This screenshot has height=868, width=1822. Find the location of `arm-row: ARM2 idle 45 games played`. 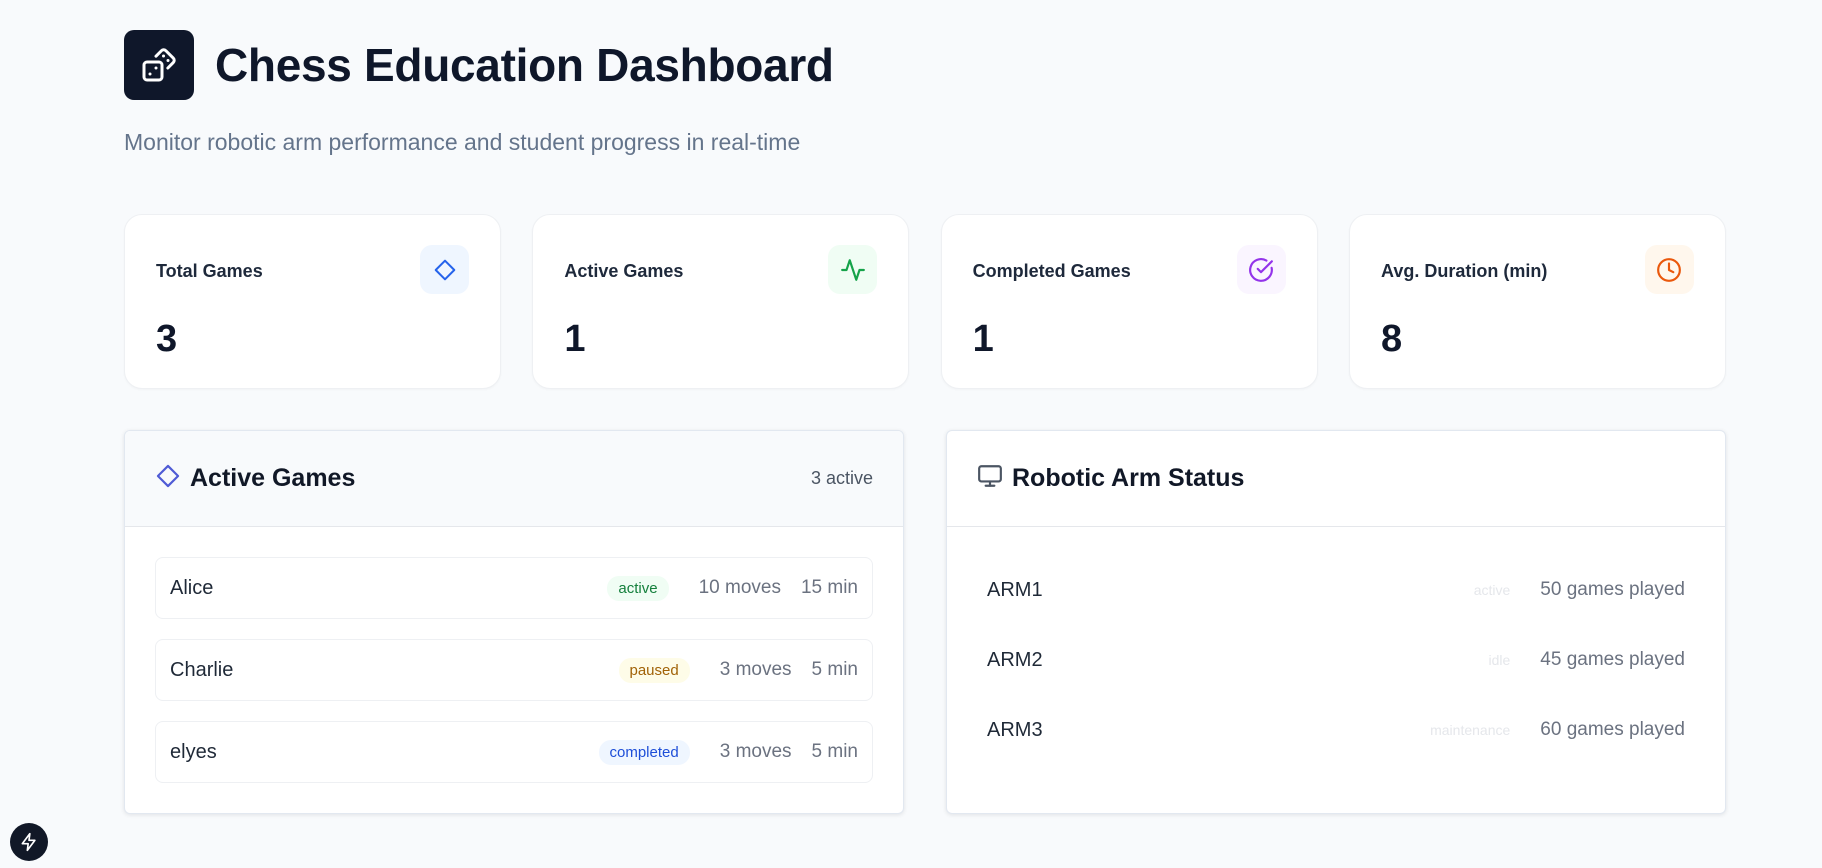

arm-row: ARM2 idle 45 games played is located at coordinates (1336, 660).